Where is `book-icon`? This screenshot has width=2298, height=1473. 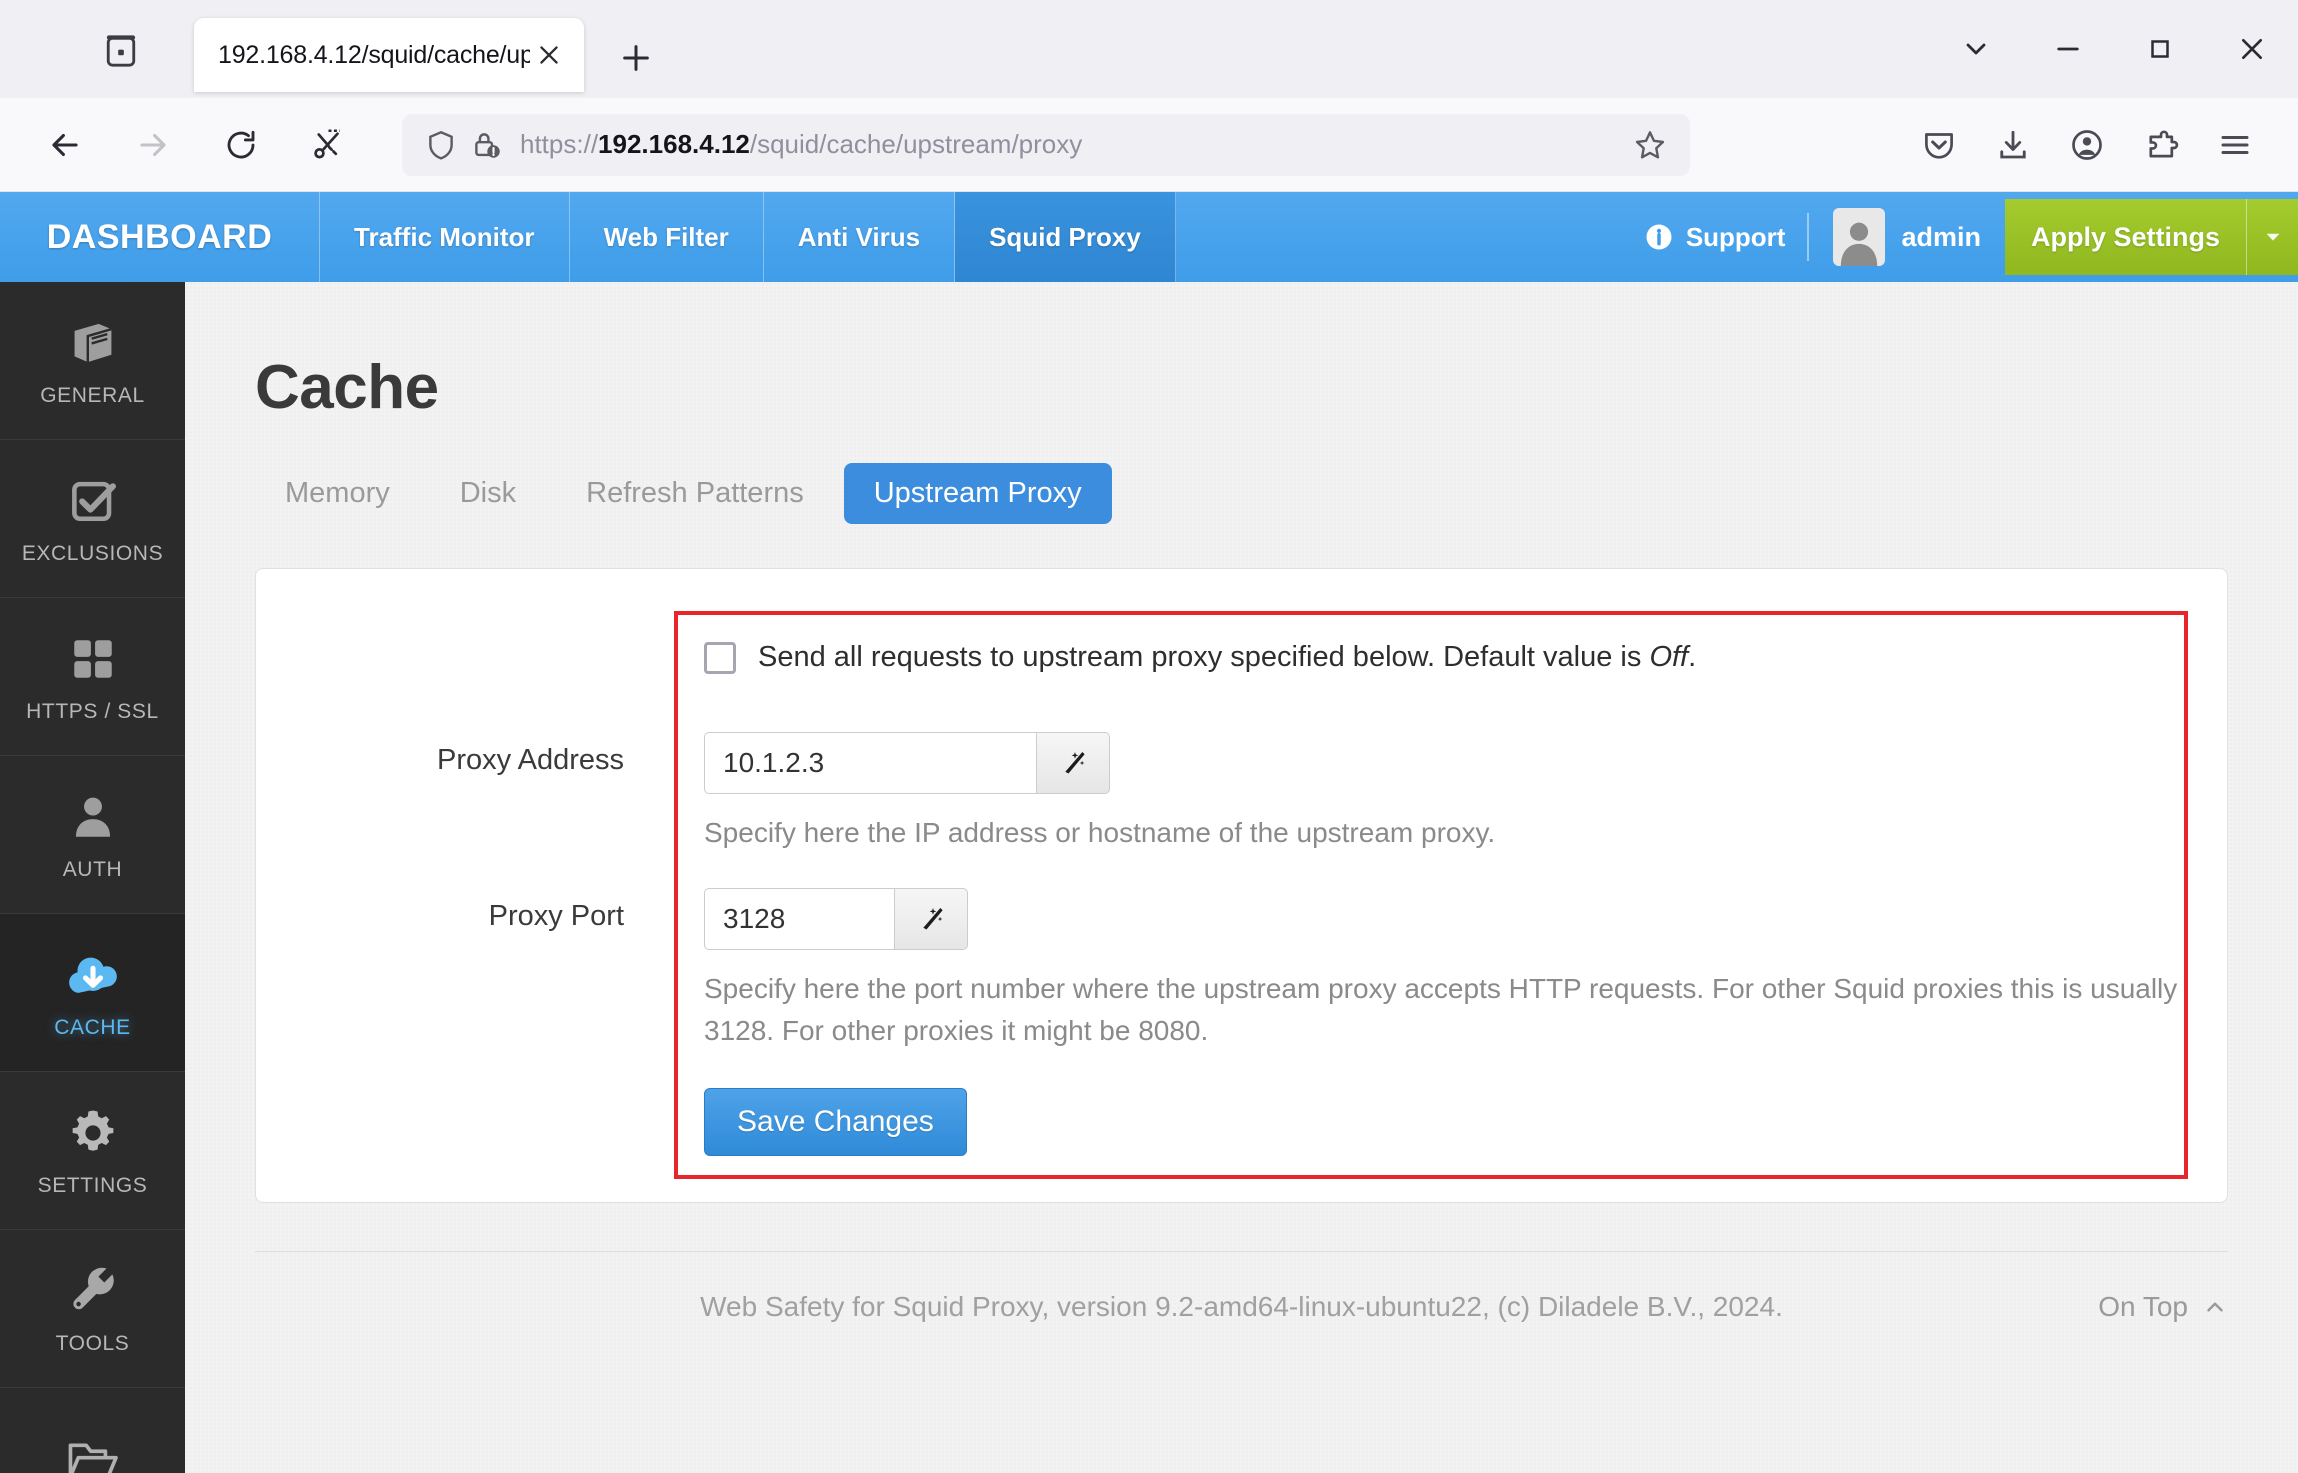
book-icon is located at coordinates (93, 343).